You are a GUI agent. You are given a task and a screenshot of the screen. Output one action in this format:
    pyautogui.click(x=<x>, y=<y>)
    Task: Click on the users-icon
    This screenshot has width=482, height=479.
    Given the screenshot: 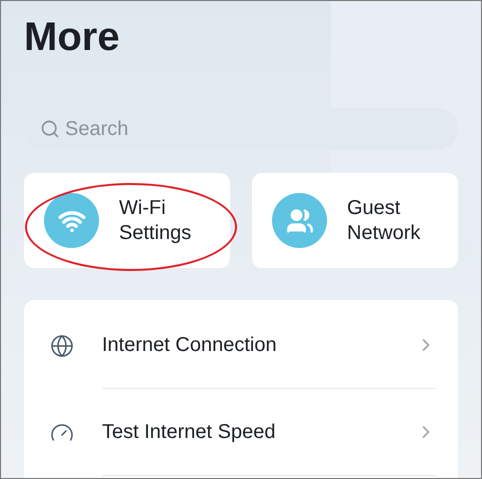 What is the action you would take?
    pyautogui.click(x=300, y=220)
    